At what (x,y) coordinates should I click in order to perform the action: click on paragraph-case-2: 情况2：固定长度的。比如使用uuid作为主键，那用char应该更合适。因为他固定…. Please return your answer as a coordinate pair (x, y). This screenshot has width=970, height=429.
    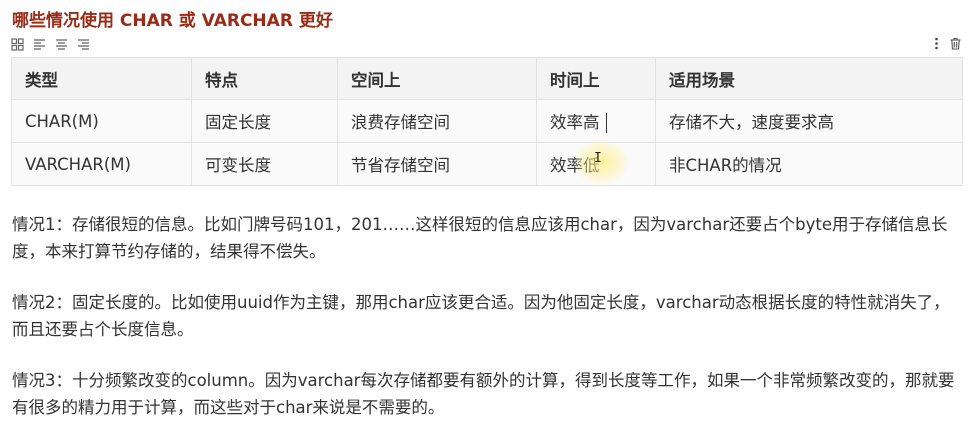
    Looking at the image, I should click on (481, 316).